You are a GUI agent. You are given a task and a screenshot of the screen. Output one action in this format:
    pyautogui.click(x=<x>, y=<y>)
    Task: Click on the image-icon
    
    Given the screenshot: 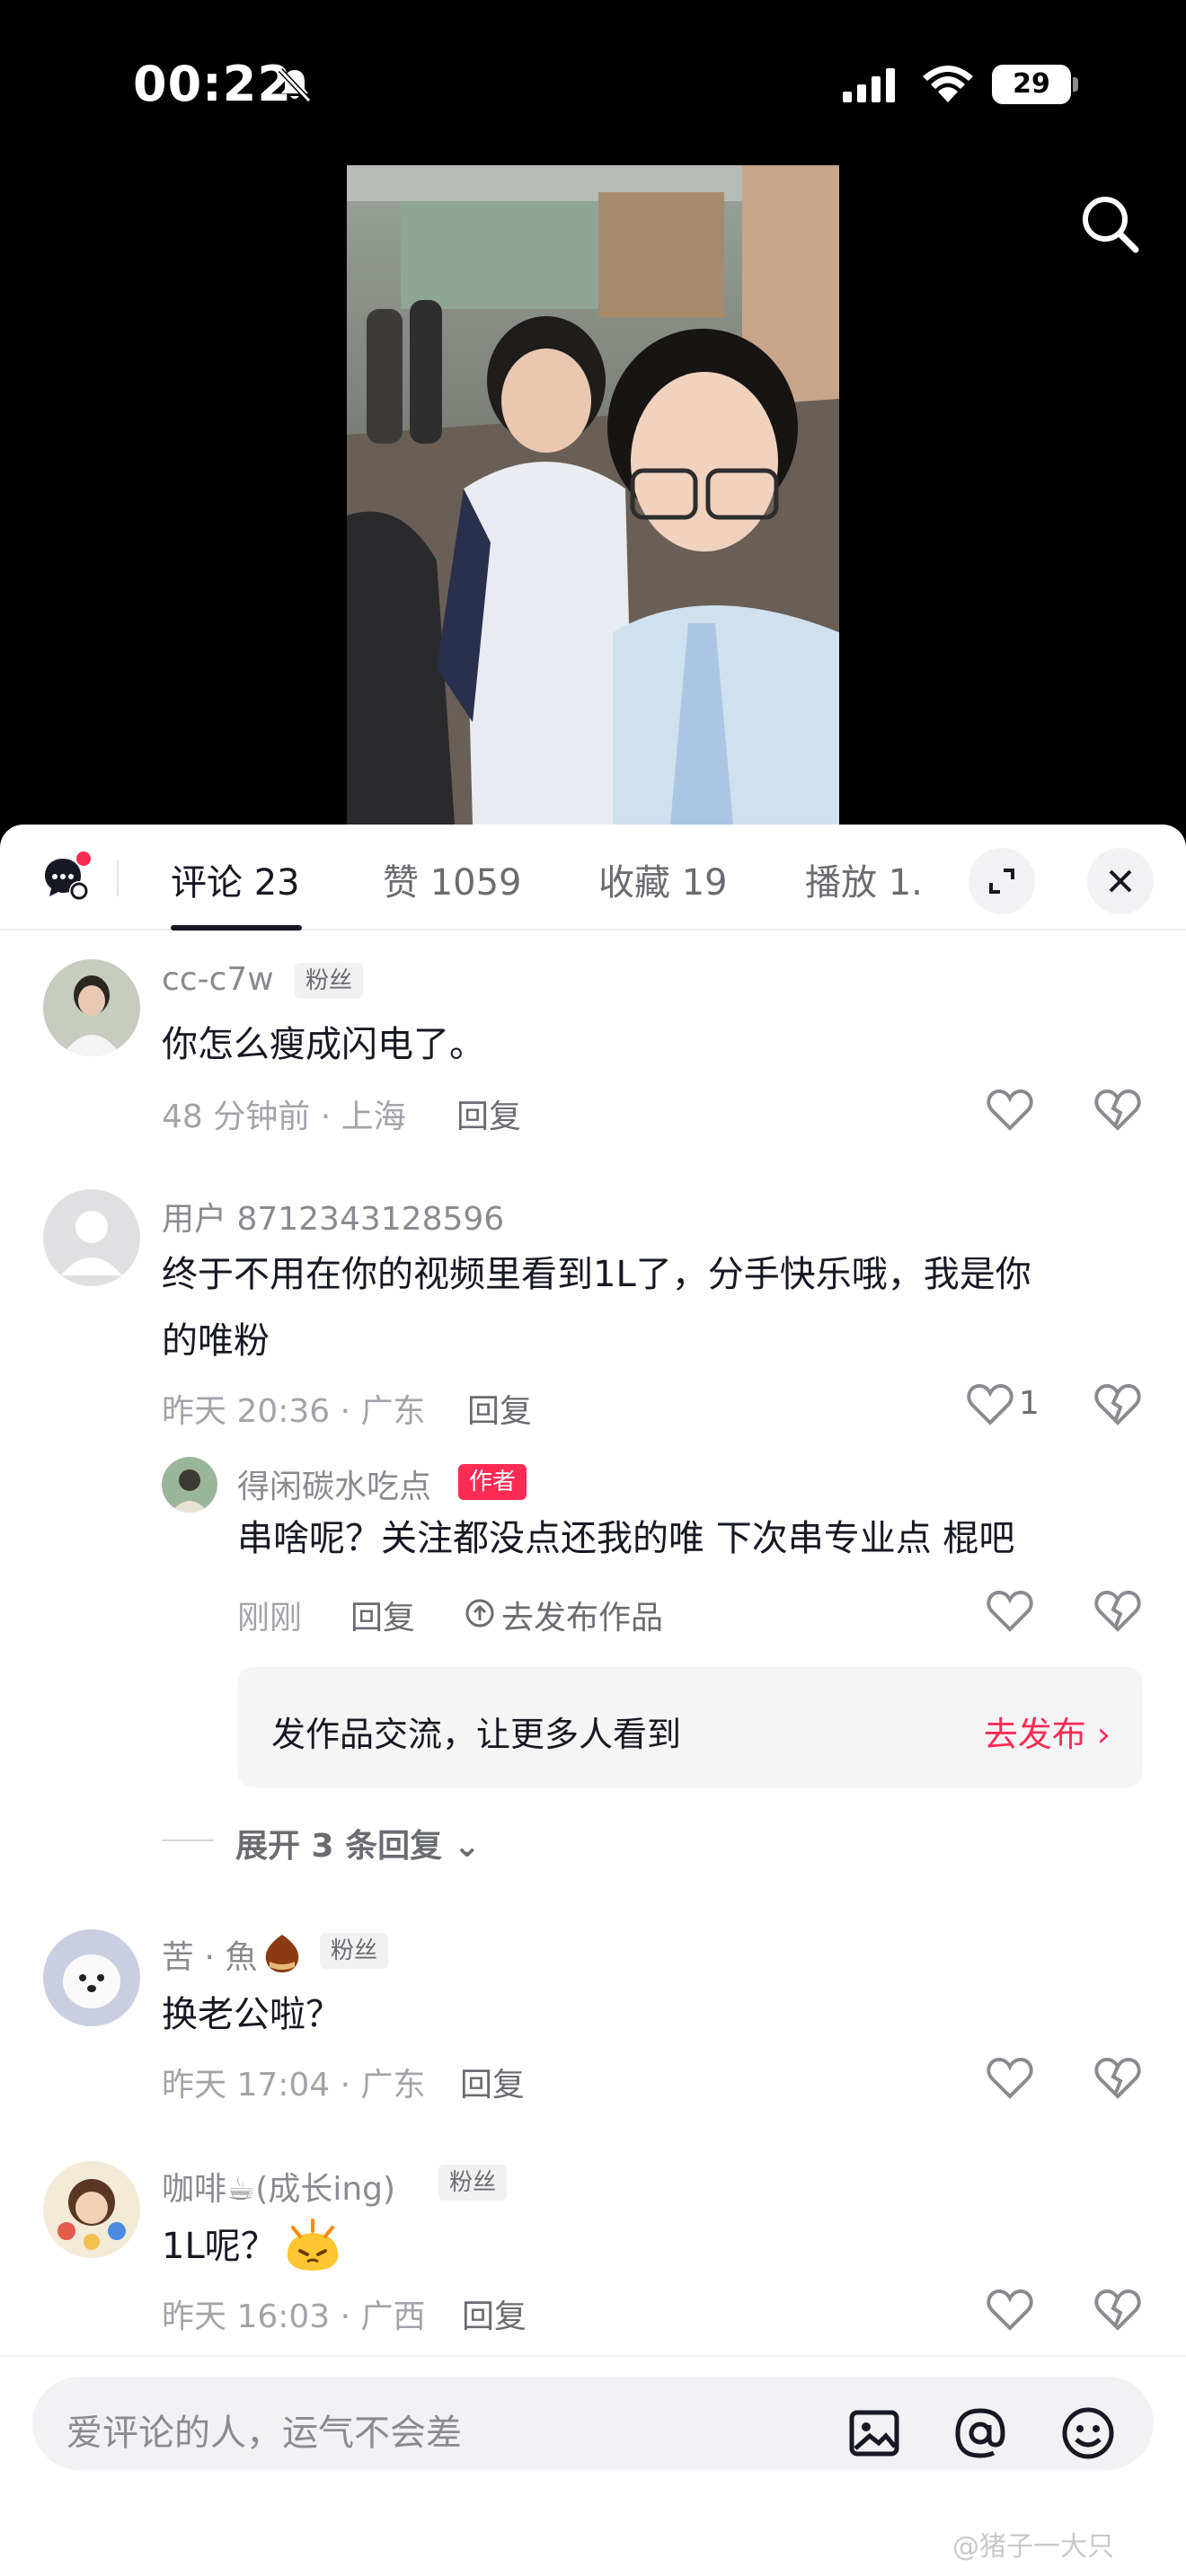 What is the action you would take?
    pyautogui.click(x=874, y=2433)
    